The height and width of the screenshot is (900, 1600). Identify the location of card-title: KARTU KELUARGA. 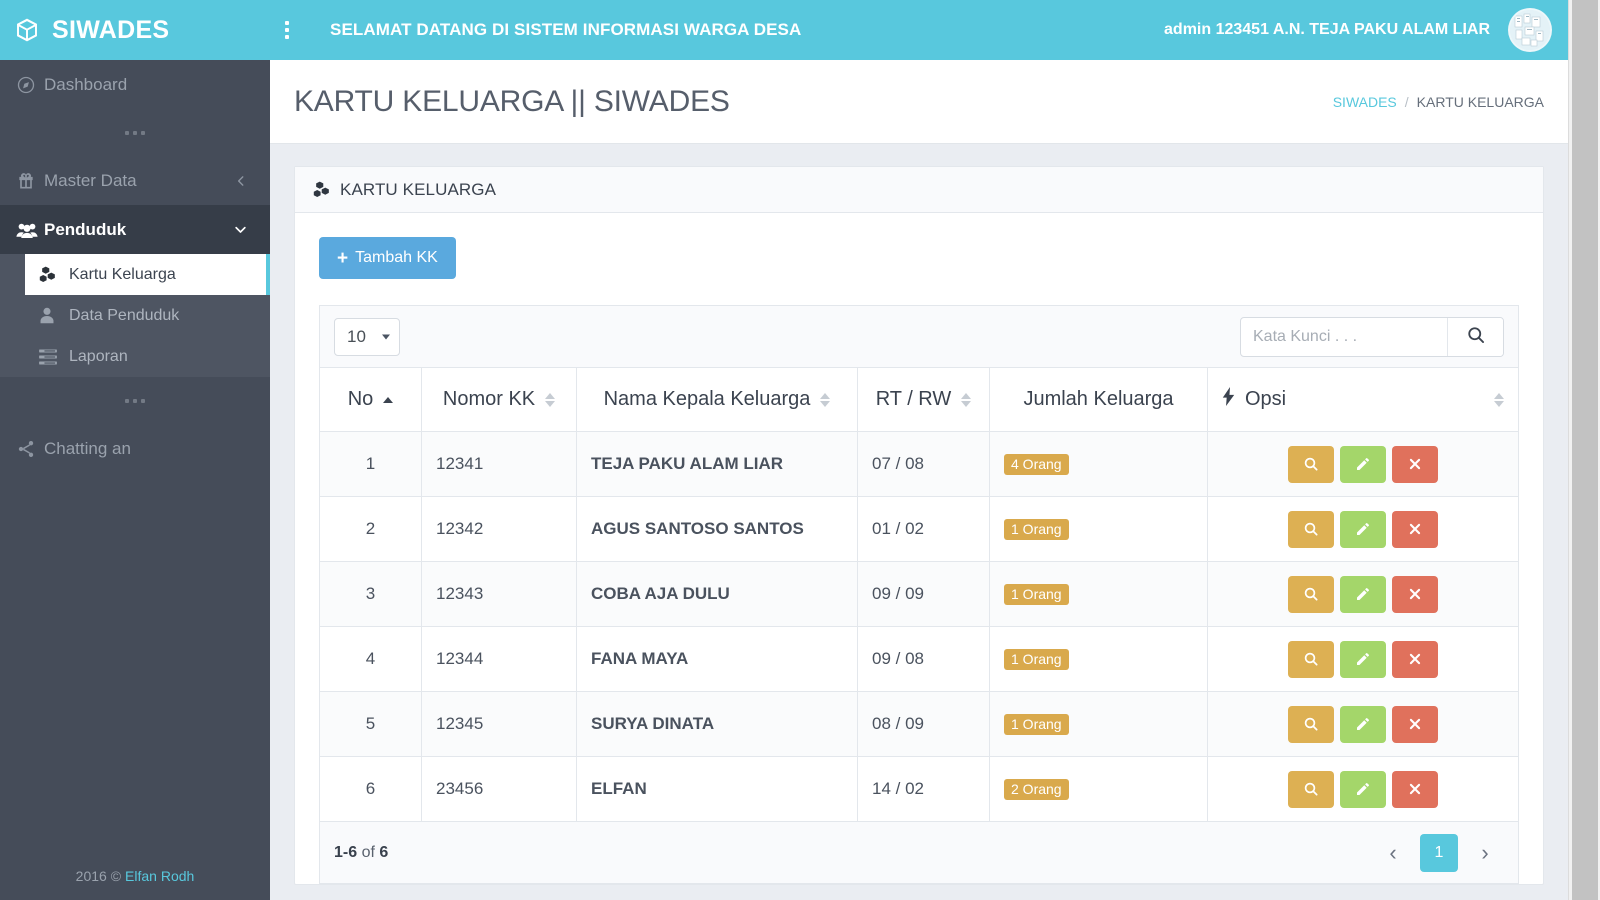
(418, 189).